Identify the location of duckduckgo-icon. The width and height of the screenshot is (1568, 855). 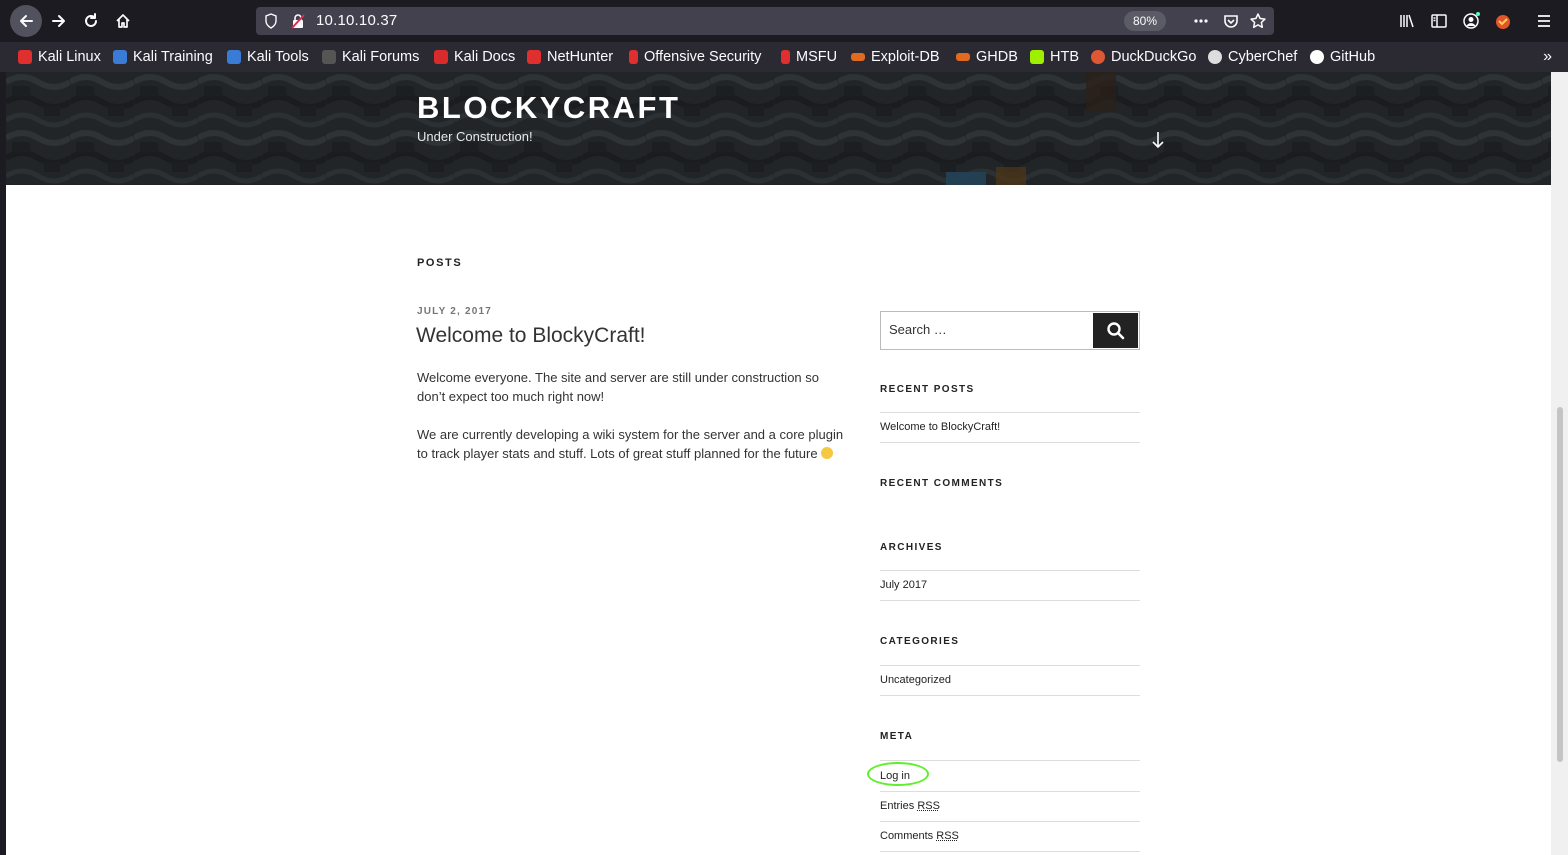
(1098, 57).